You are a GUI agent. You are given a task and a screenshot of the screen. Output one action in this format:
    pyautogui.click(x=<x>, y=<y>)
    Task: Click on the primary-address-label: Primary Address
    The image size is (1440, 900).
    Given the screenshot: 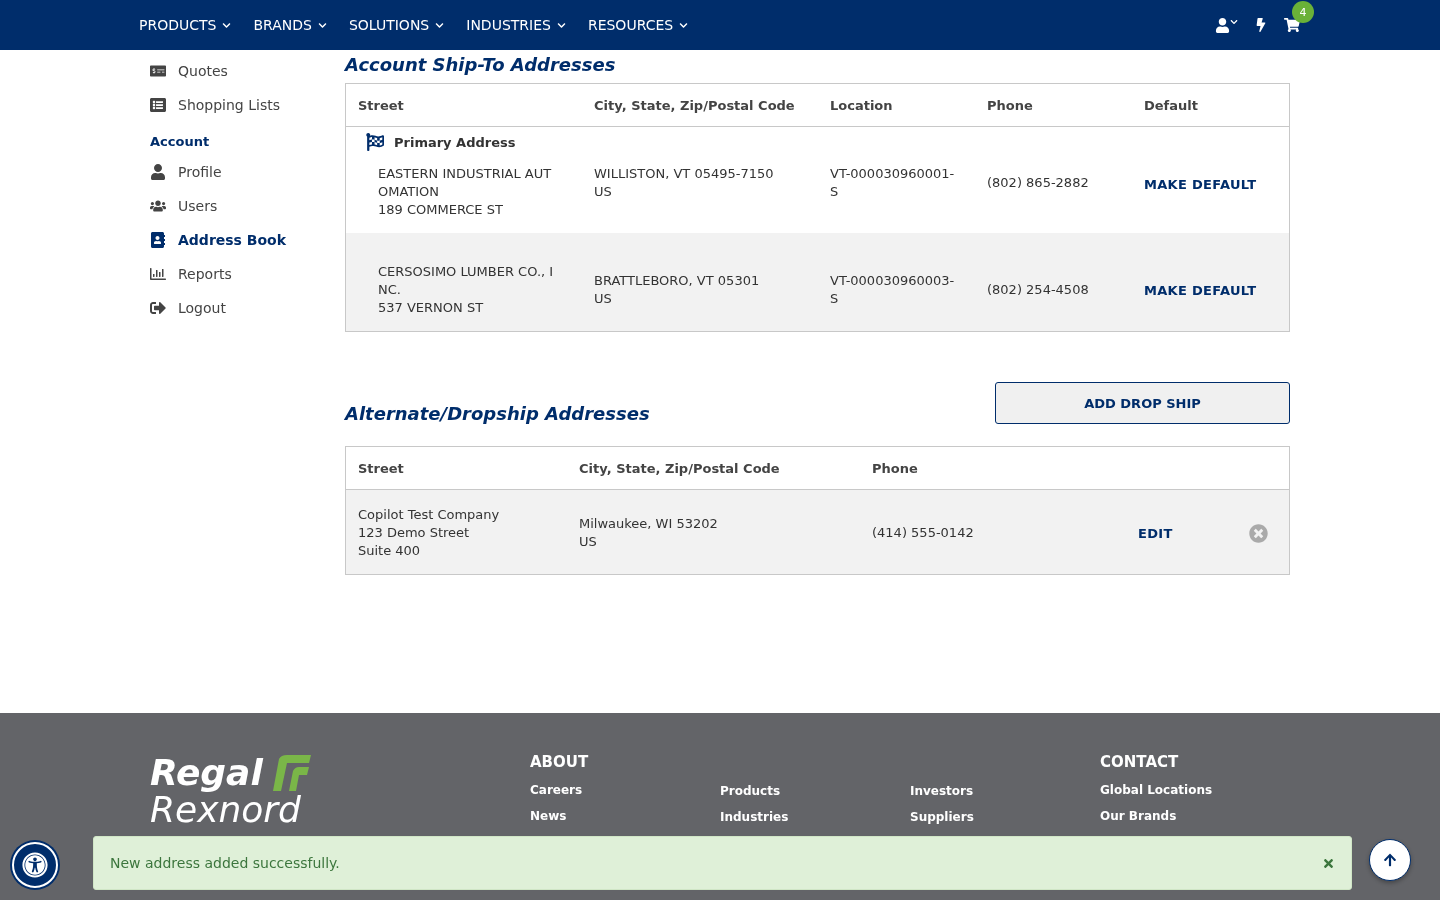 What is the action you would take?
    pyautogui.click(x=455, y=142)
    